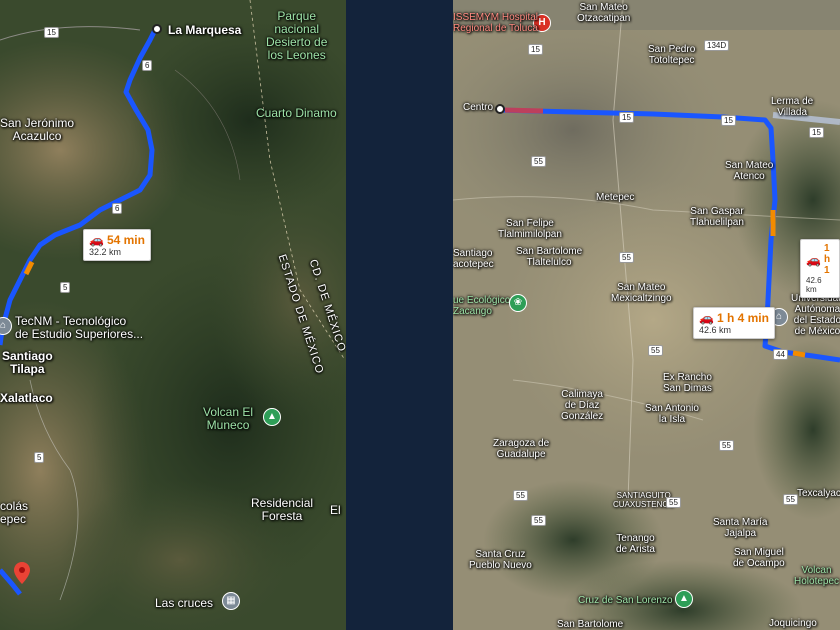 This screenshot has height=630, width=840. I want to click on alt-route-distance: 42.6 km, so click(814, 285).